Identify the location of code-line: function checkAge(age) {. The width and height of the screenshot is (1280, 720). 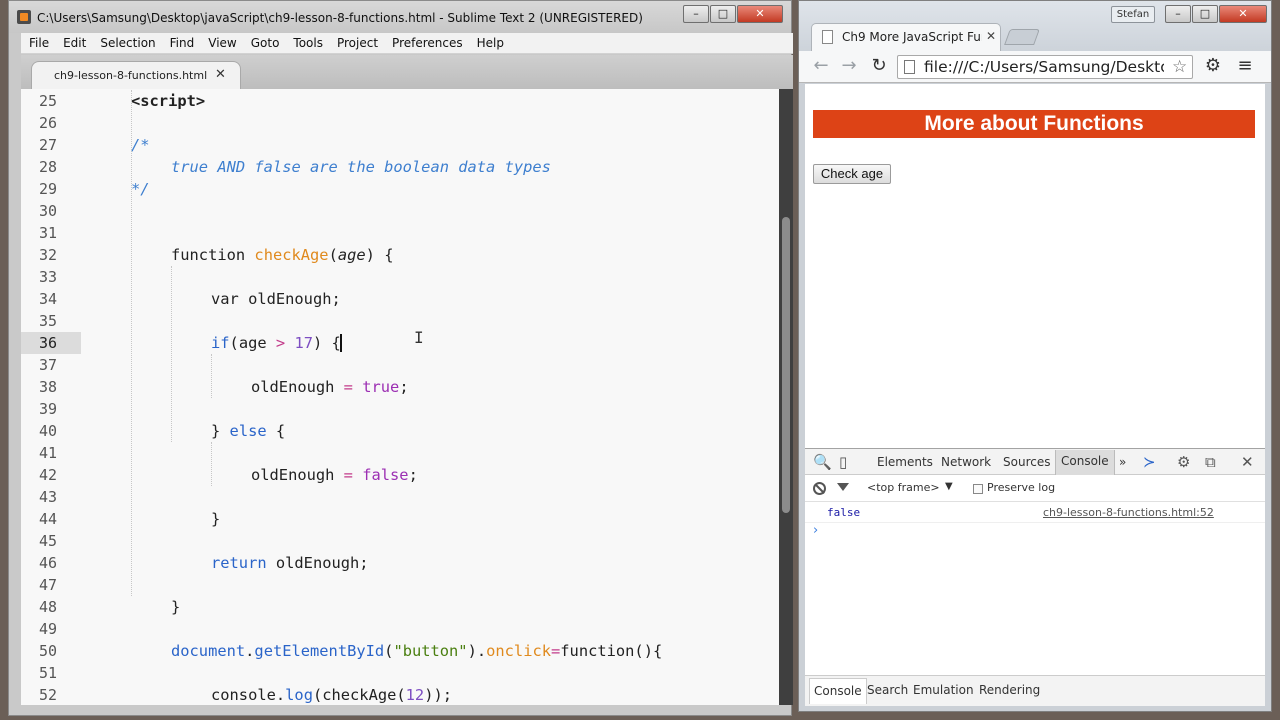
(430, 255).